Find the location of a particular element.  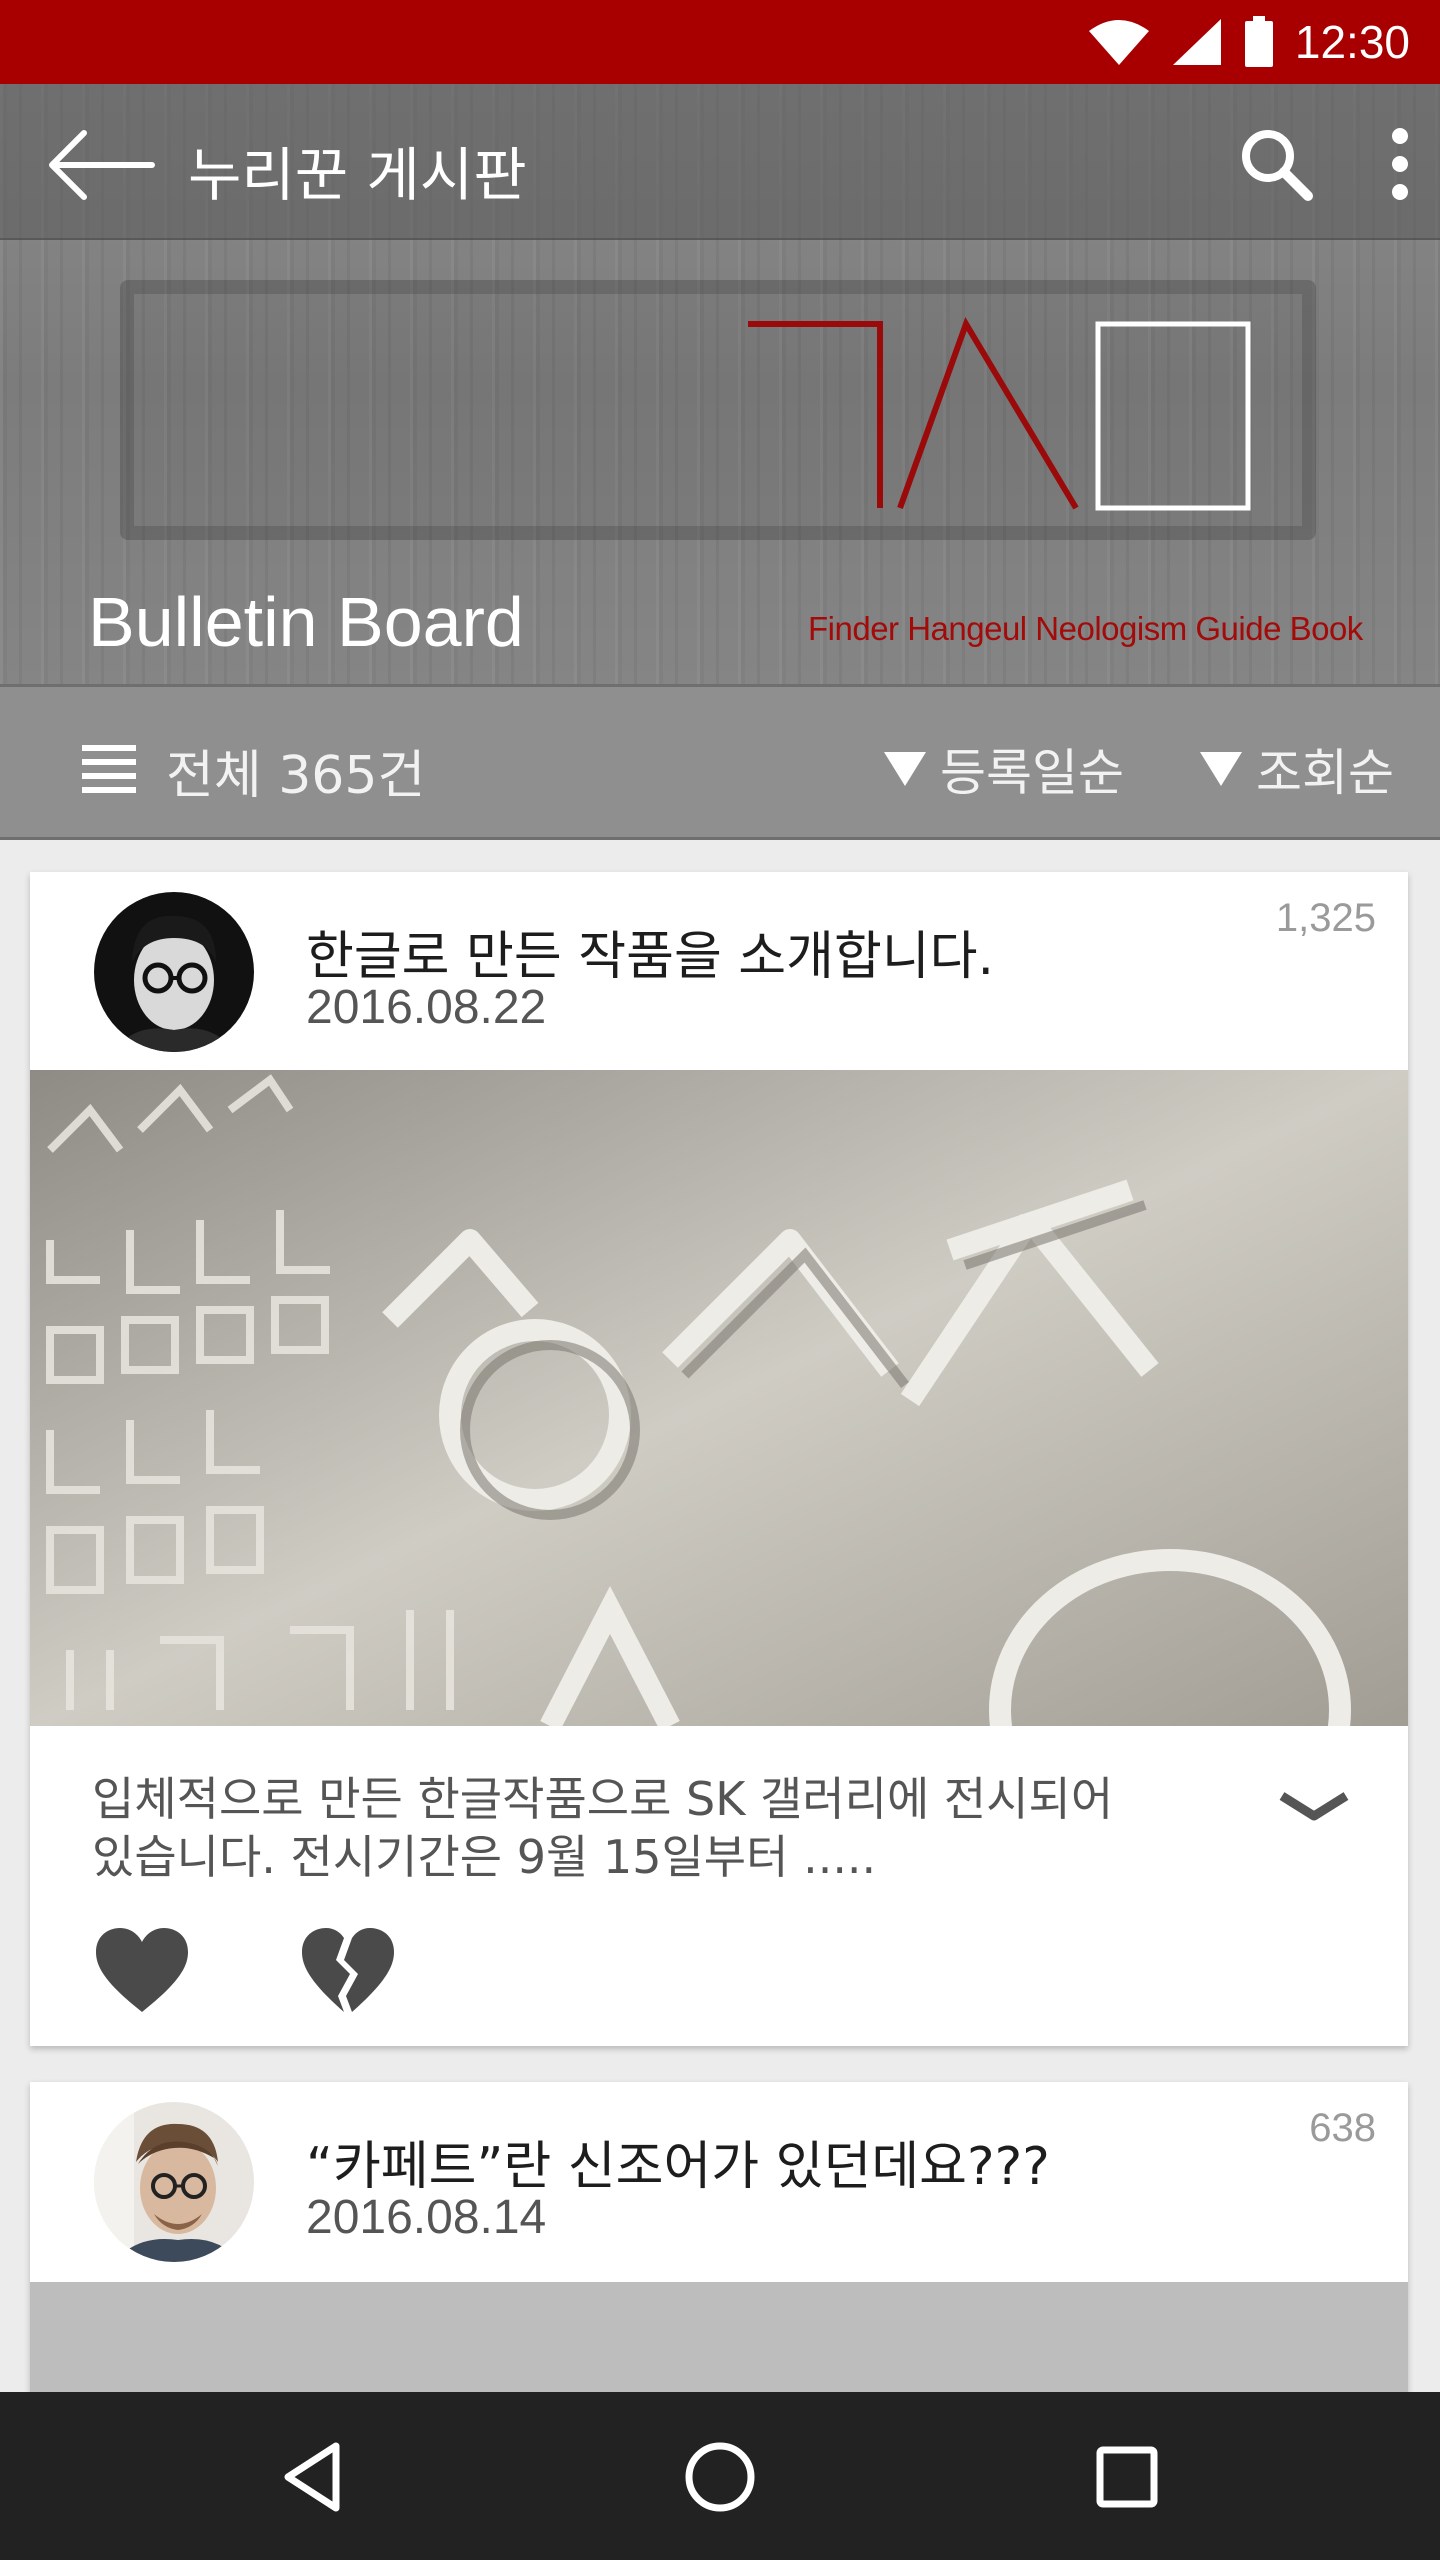

total-post-count: 전체 365건 is located at coordinates (296, 776).